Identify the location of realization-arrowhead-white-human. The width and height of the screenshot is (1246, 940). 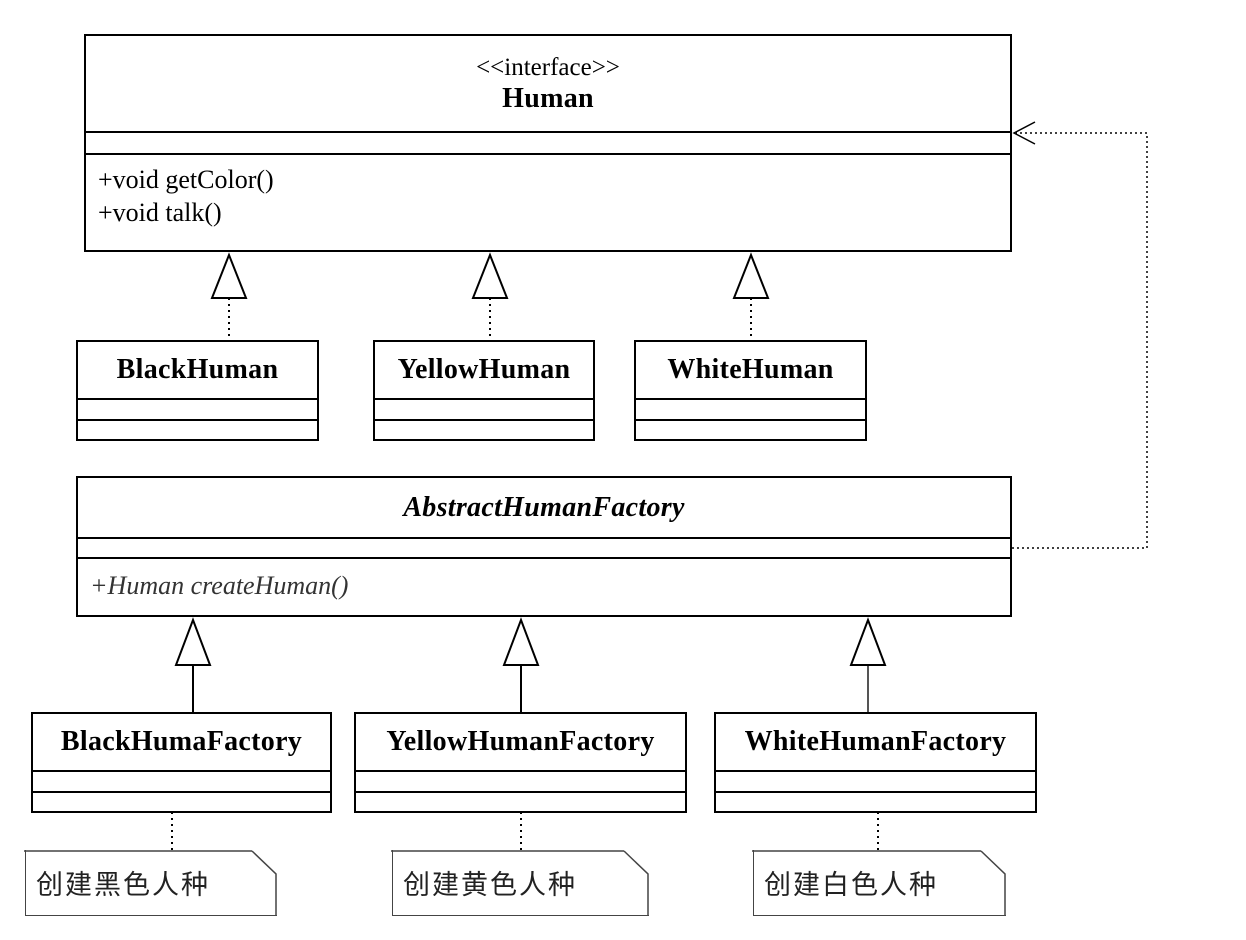
(751, 275).